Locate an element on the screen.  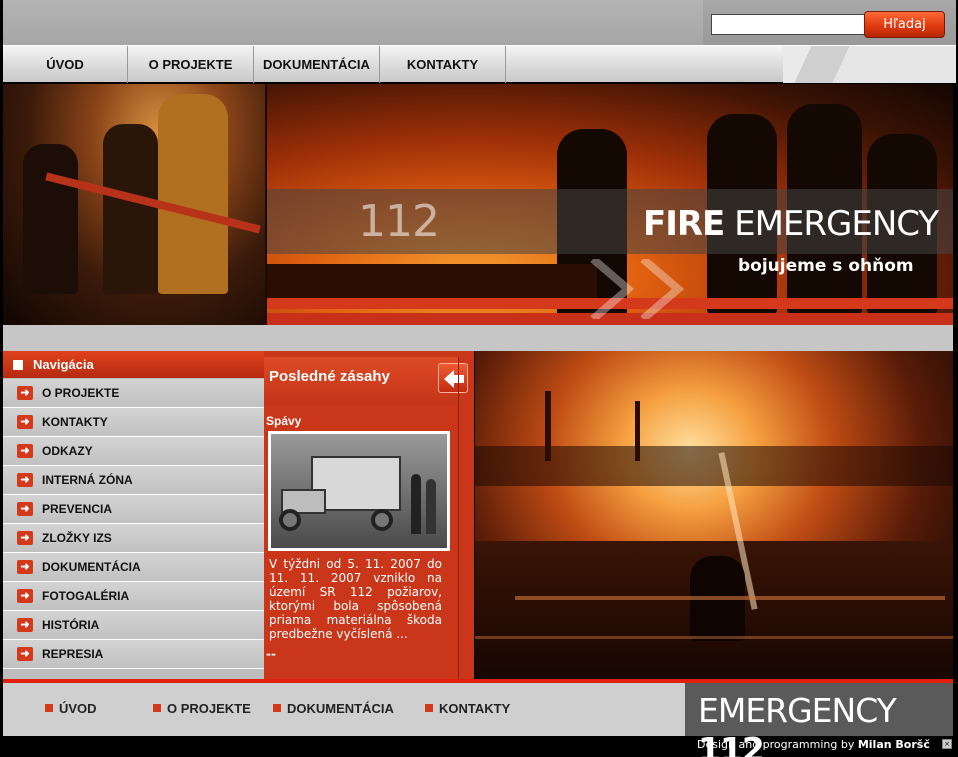
footer-nav-label: DOKUMENTÁCIA is located at coordinates (340, 708).